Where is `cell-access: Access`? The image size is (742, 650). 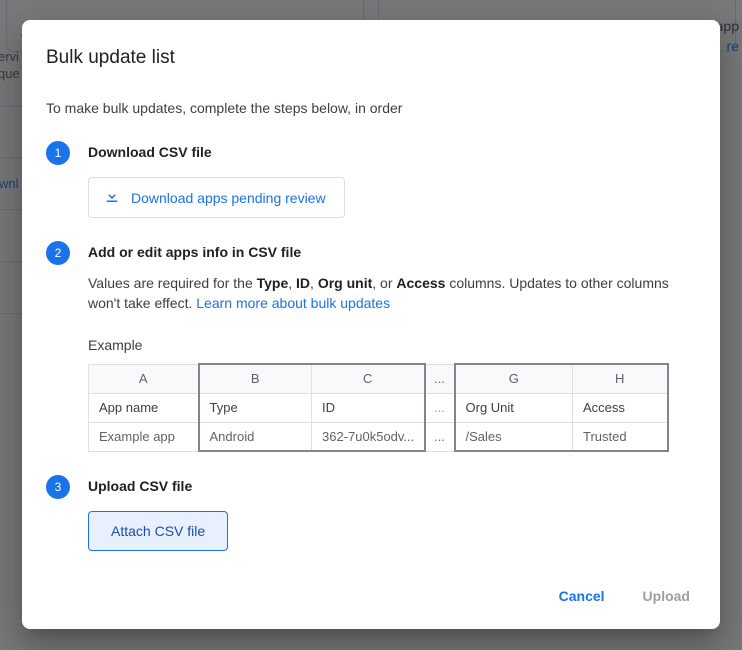
cell-access: Access is located at coordinates (620, 407).